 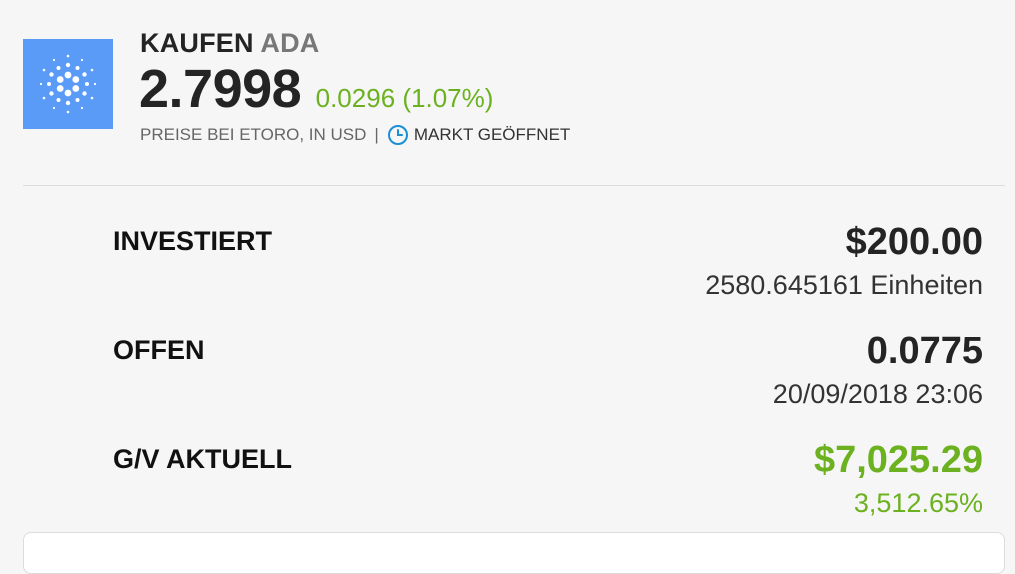 I want to click on pl-label: G/V AKTUELL, so click(x=202, y=459).